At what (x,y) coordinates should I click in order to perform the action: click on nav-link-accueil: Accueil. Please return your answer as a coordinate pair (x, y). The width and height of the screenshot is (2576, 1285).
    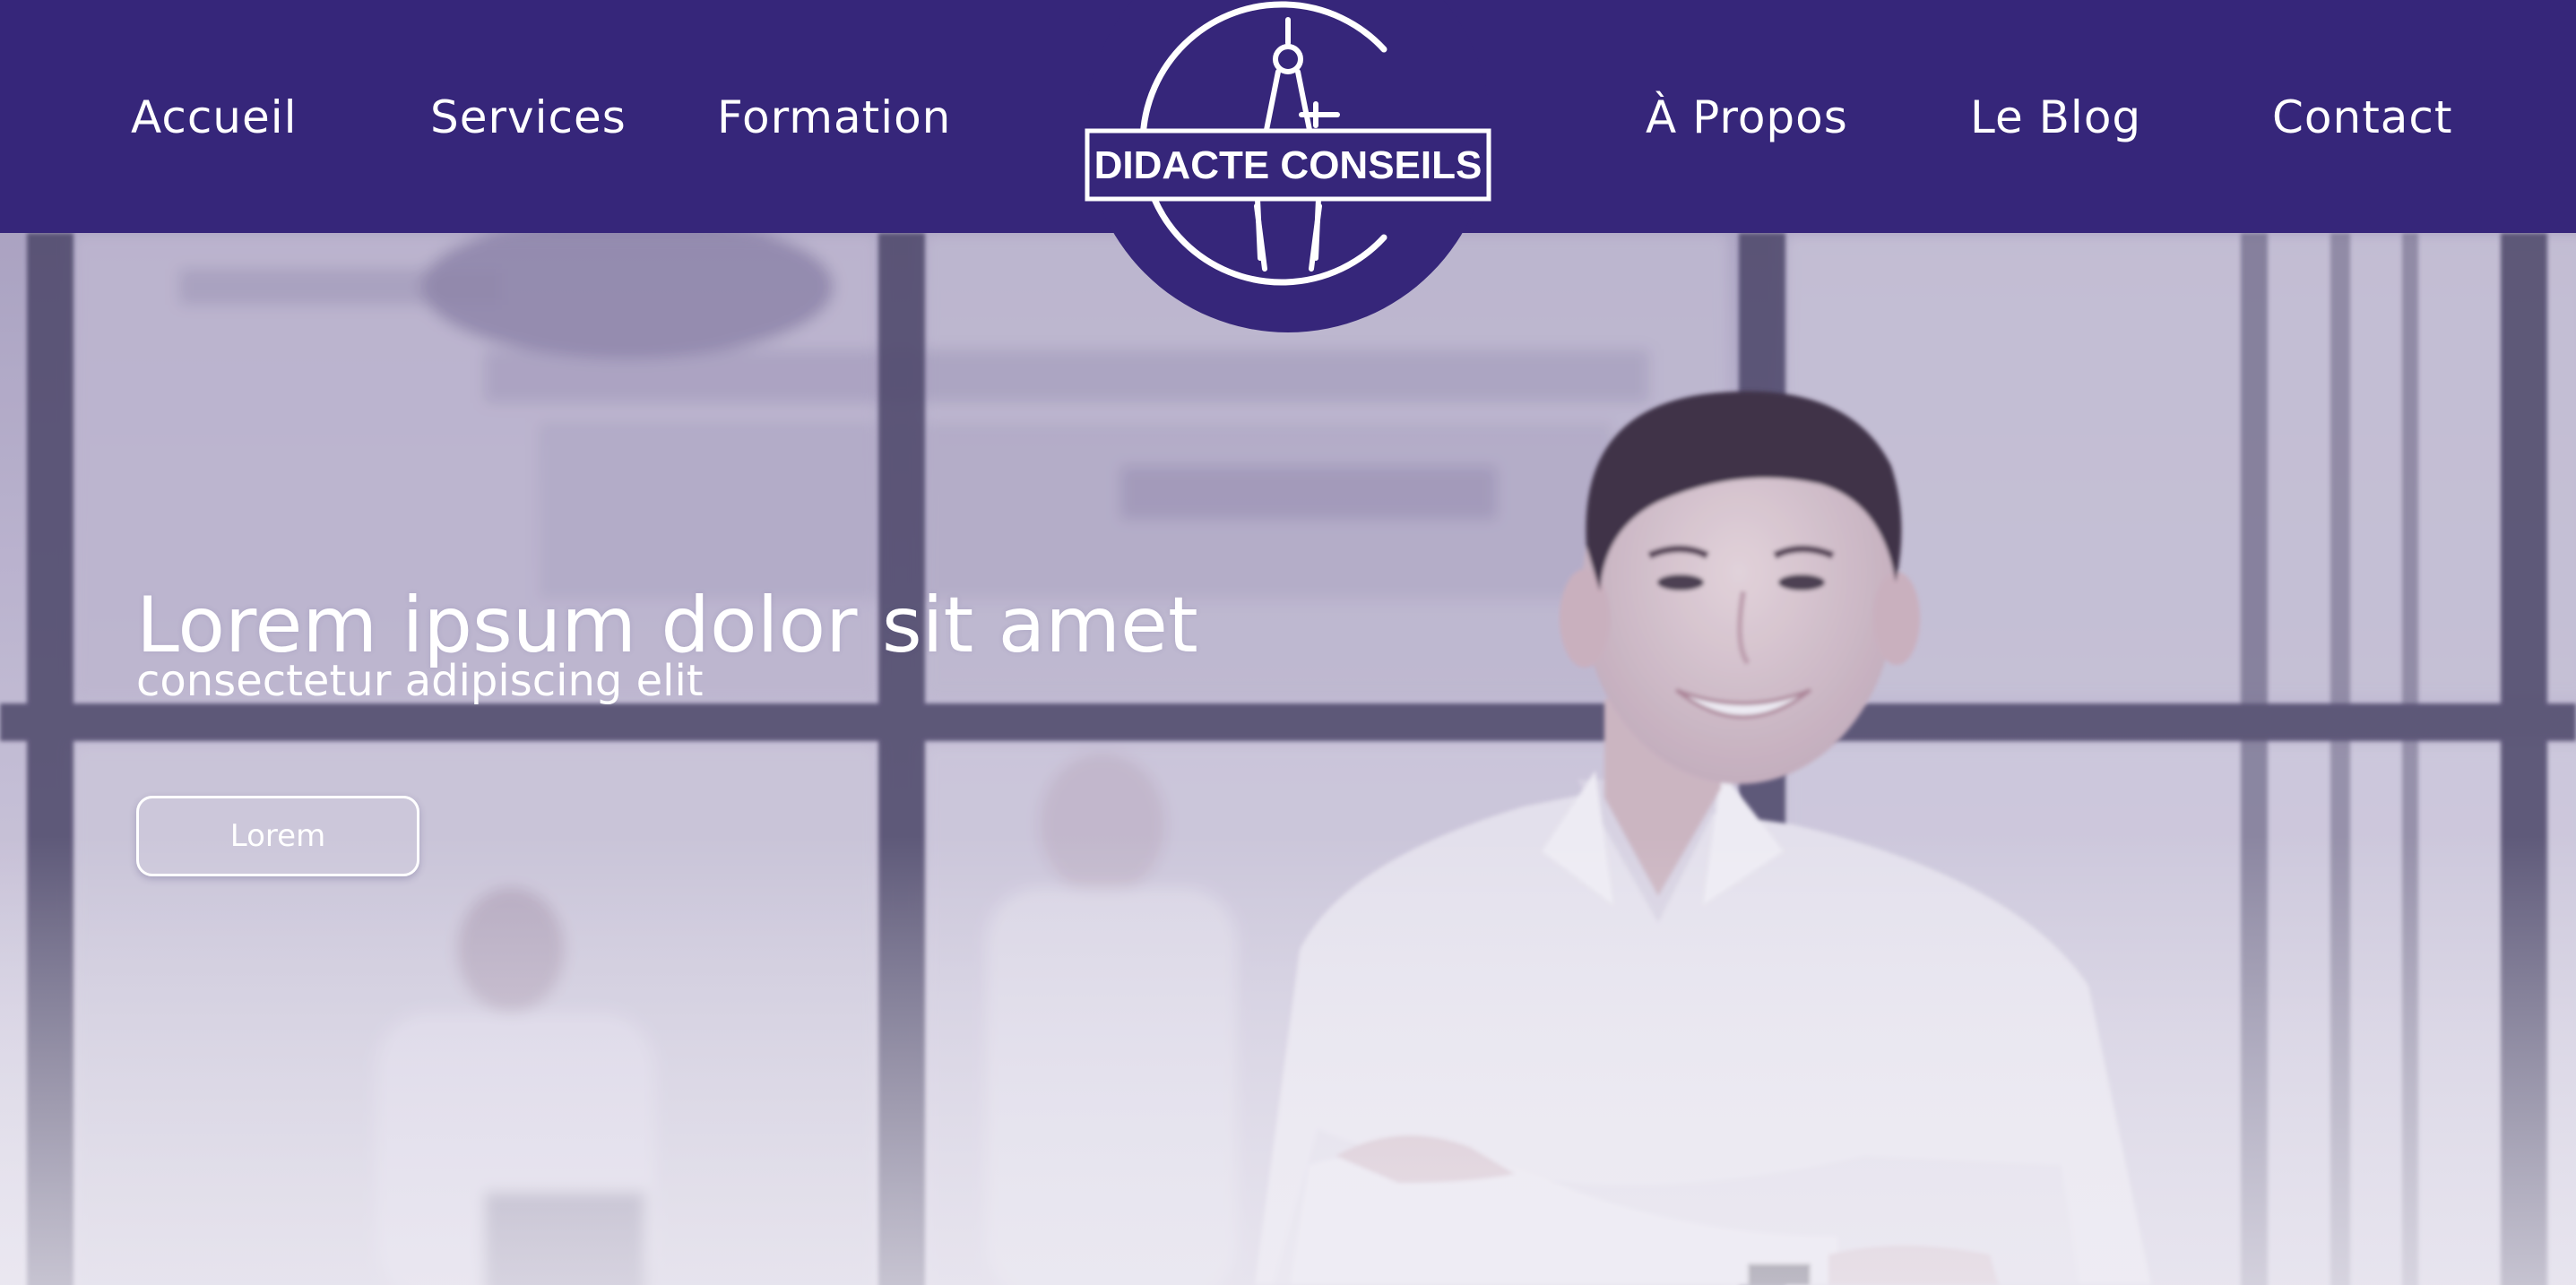
    Looking at the image, I should click on (214, 117).